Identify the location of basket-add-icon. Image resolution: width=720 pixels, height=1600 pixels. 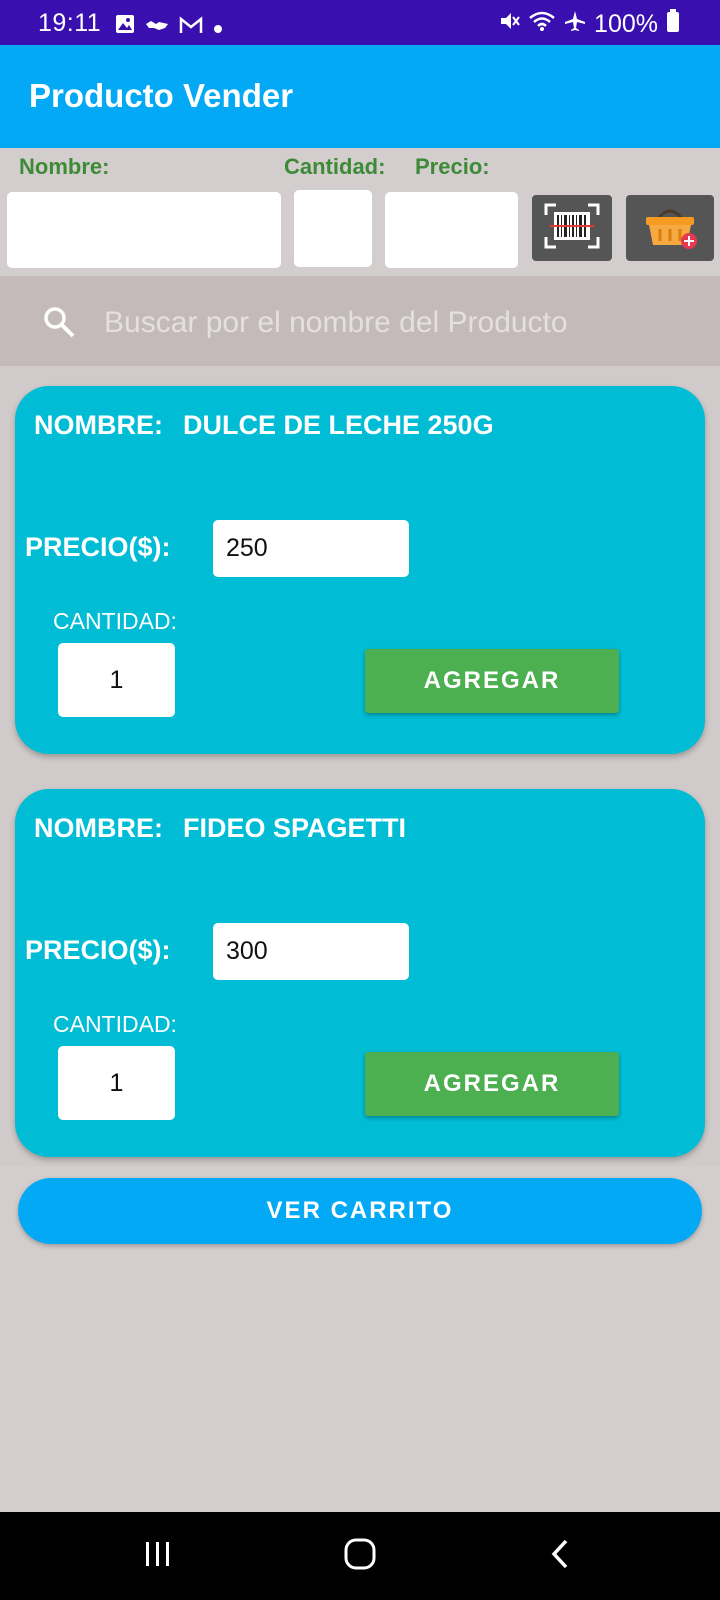
(670, 228).